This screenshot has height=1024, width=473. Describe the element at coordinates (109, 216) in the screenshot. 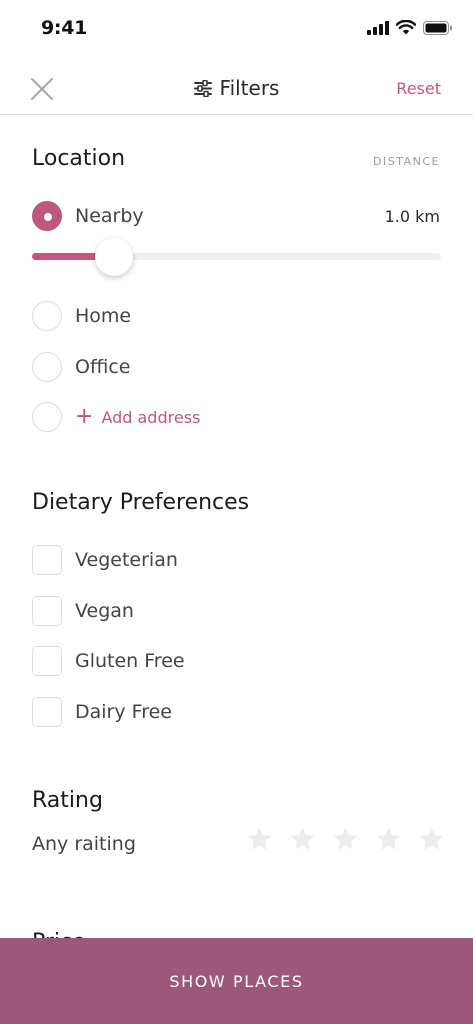

I see `option-label: Nearby` at that location.